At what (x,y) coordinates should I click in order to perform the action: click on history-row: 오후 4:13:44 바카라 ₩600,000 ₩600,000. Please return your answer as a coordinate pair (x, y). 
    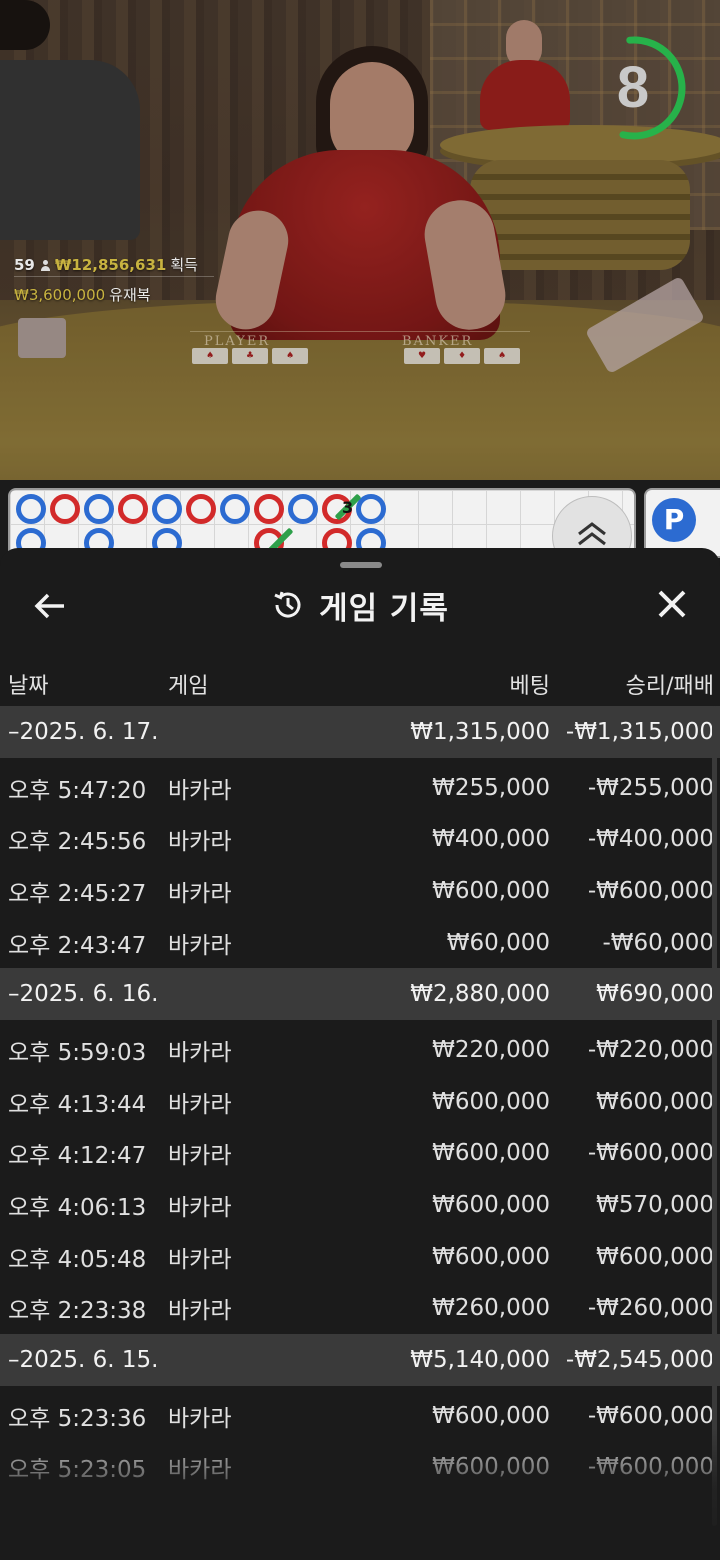
    Looking at the image, I should click on (360, 1102).